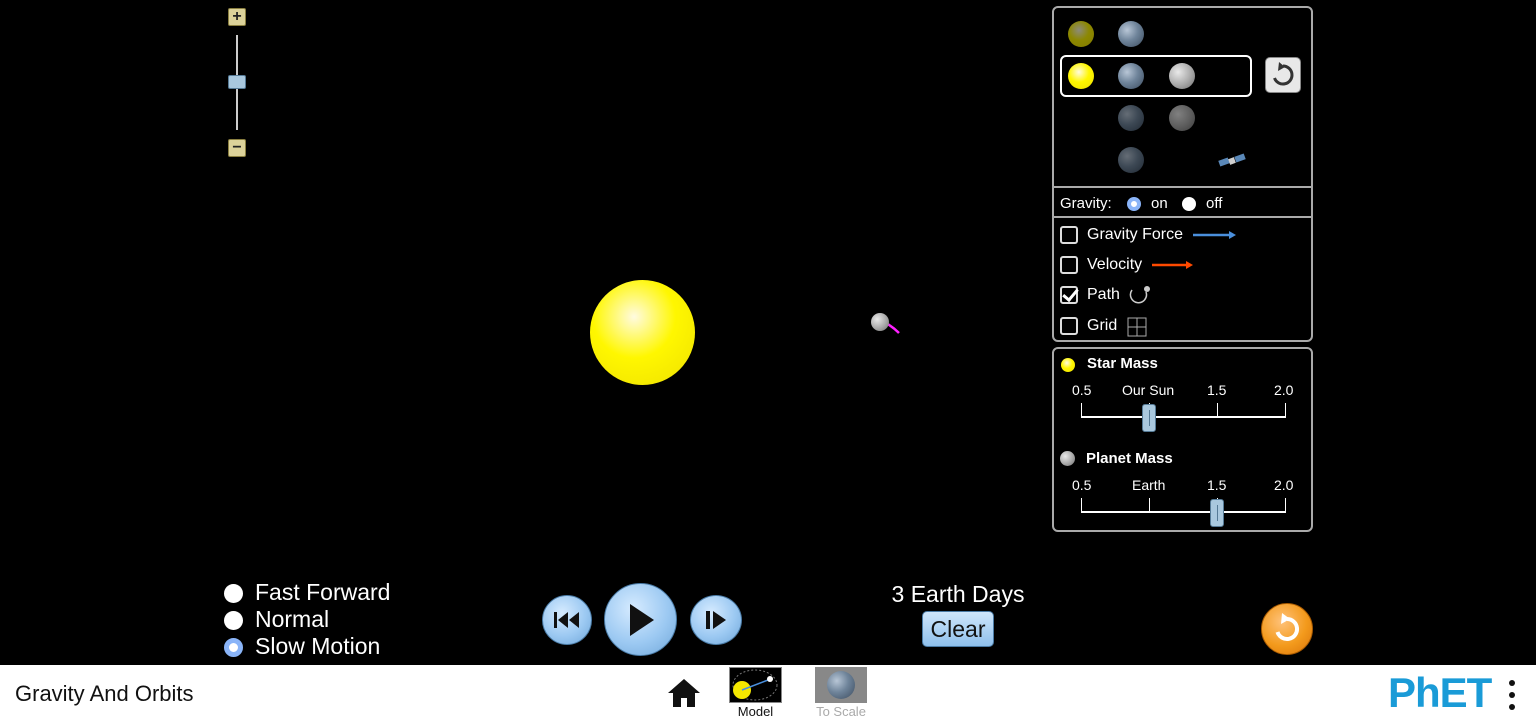  What do you see at coordinates (958, 594) in the screenshot?
I see `time-readout: 3 Earth Days` at bounding box center [958, 594].